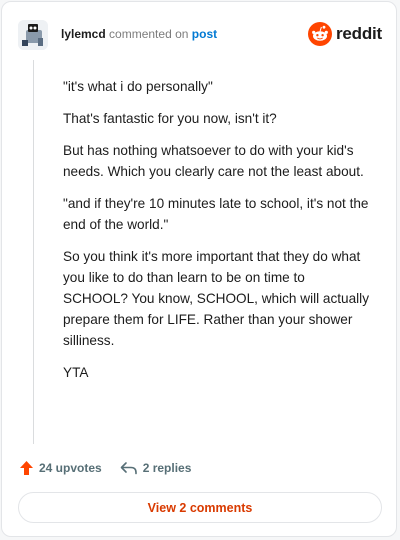  What do you see at coordinates (76, 372) in the screenshot?
I see `comment-paragraph: YTA` at bounding box center [76, 372].